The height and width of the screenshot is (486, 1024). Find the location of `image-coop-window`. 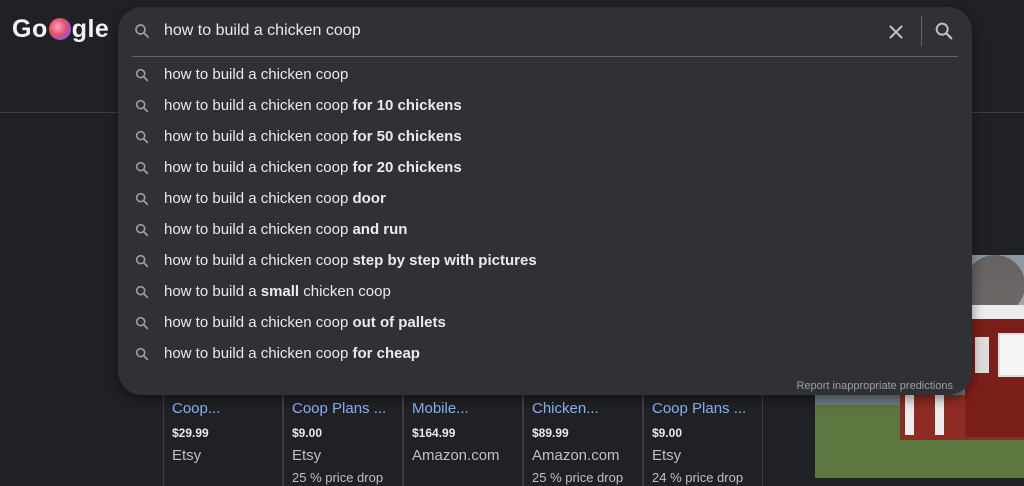

image-coop-window is located at coordinates (1011, 355).